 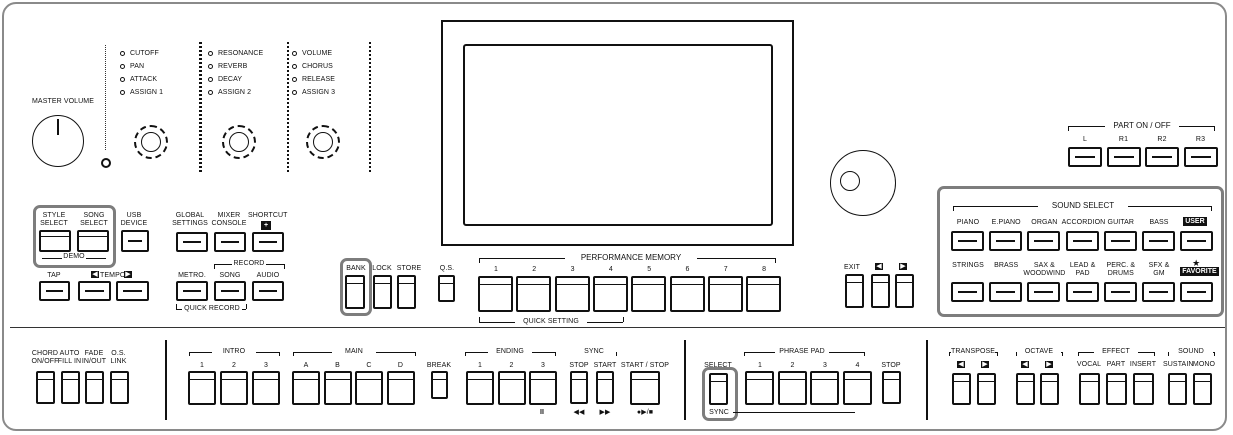 What do you see at coordinates (824, 388) in the screenshot?
I see `phrase-pad-3-button` at bounding box center [824, 388].